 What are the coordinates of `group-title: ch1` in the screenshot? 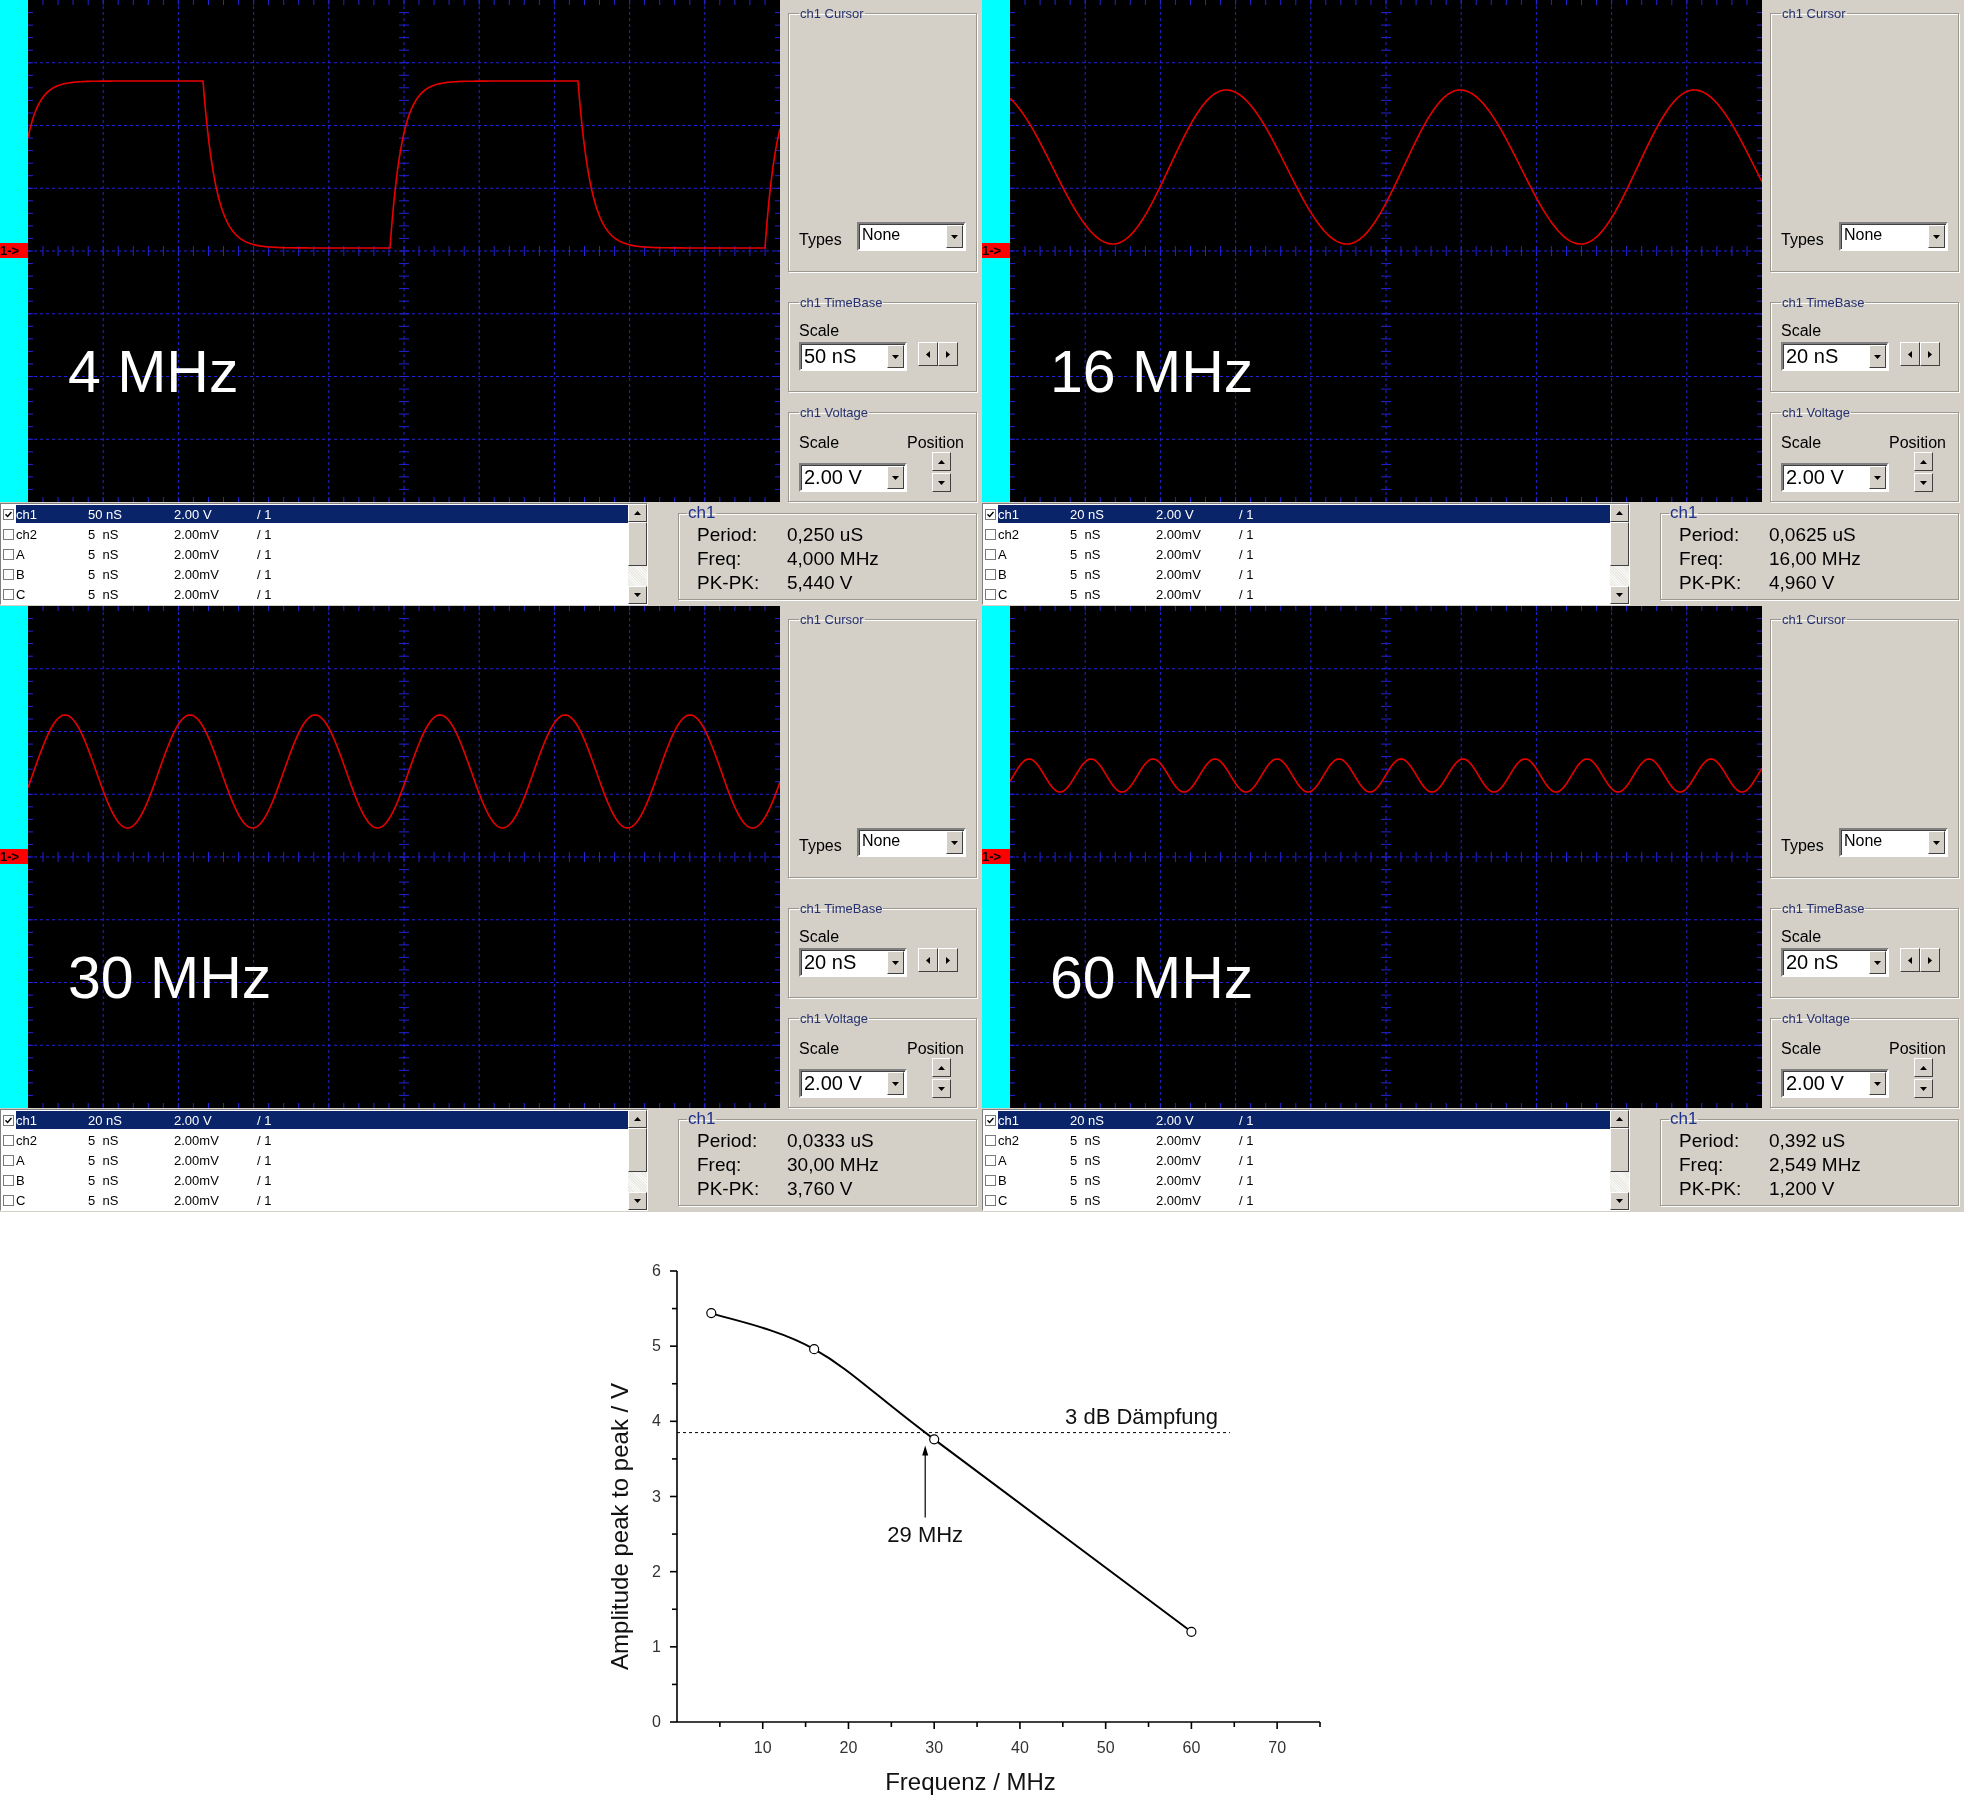 It's located at (702, 513).